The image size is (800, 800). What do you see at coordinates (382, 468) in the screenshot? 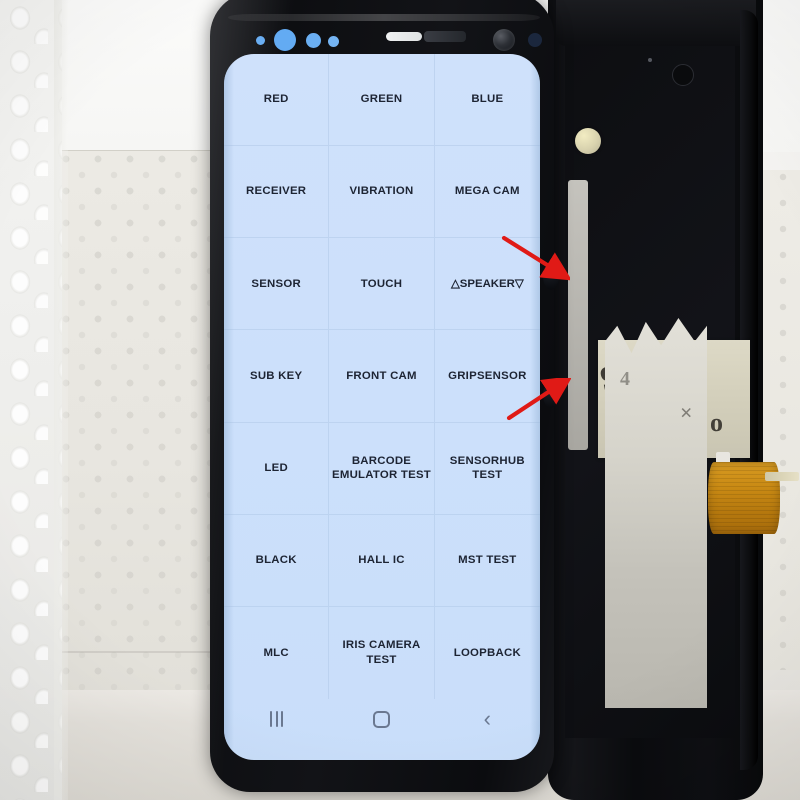
I see `test-button-barcode-emulator: BARCODE EMULATOR TEST` at bounding box center [382, 468].